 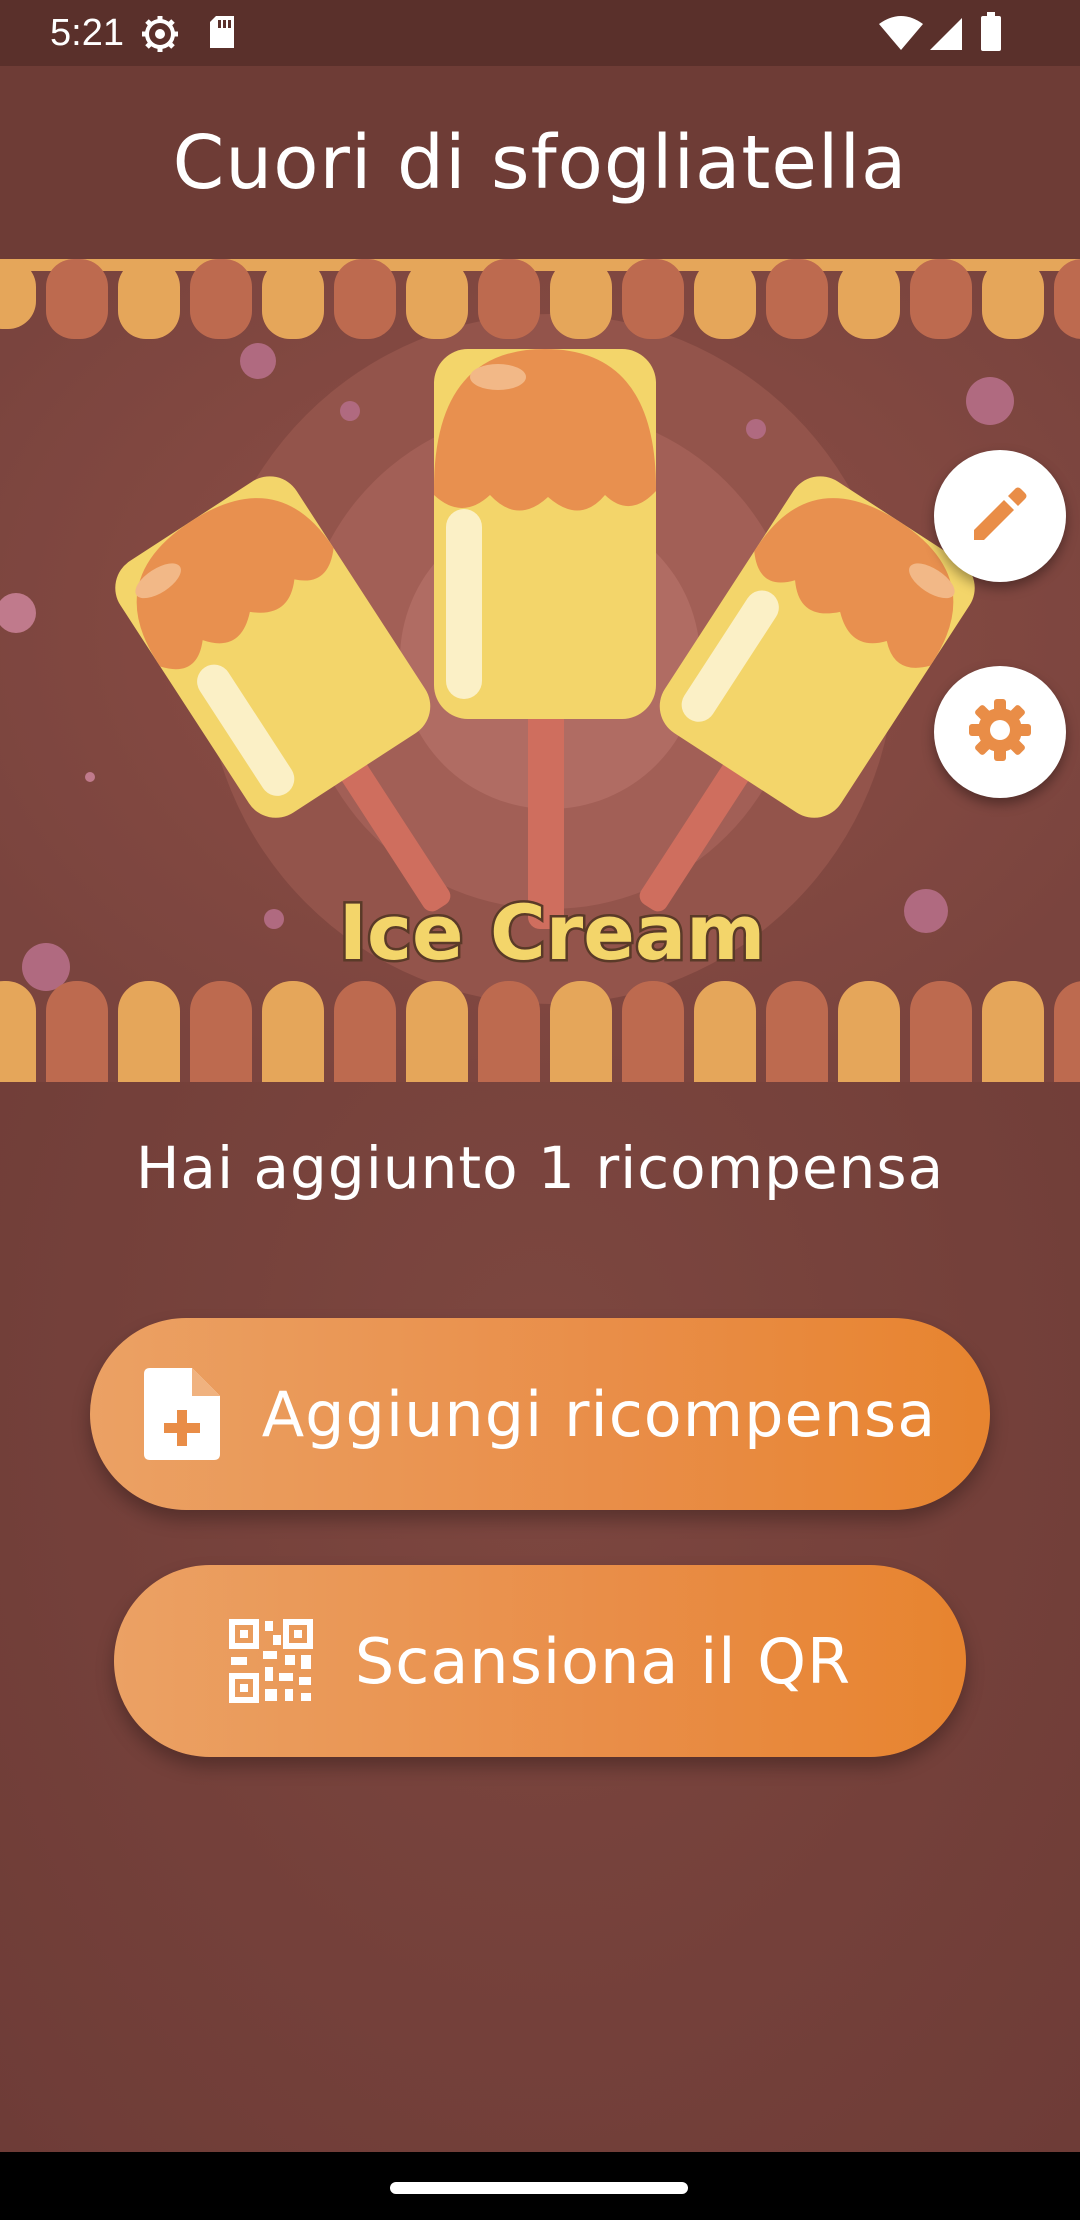 I want to click on home-gesture-handle, so click(x=539, y=2188).